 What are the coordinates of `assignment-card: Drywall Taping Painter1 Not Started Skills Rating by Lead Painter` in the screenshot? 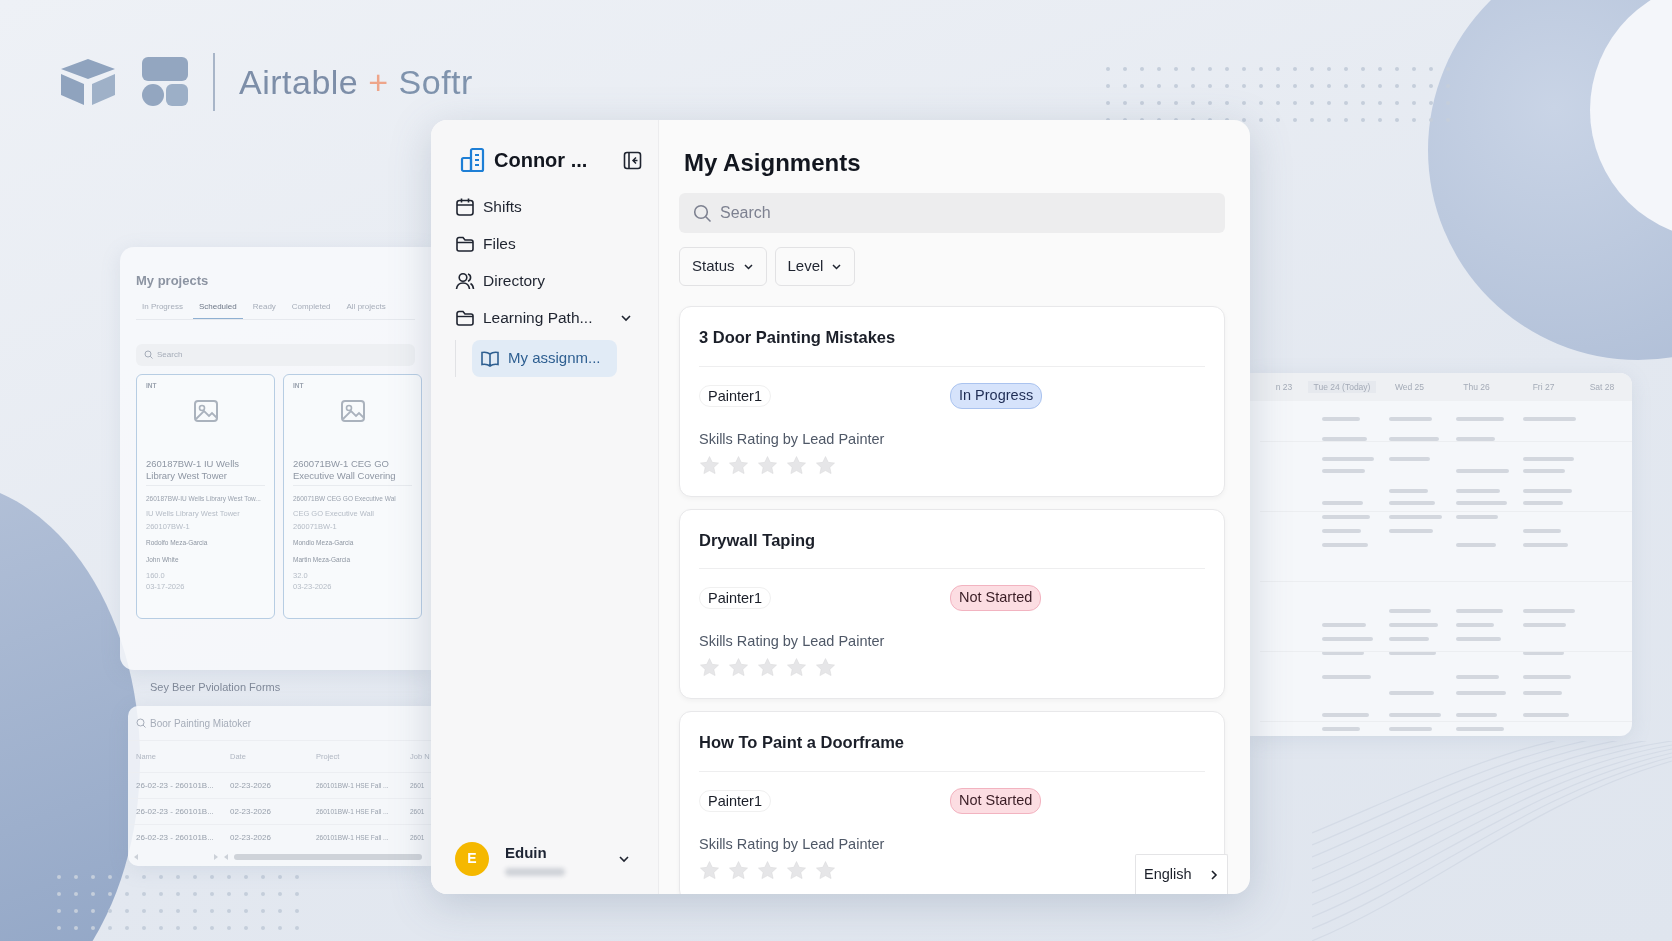 It's located at (952, 603).